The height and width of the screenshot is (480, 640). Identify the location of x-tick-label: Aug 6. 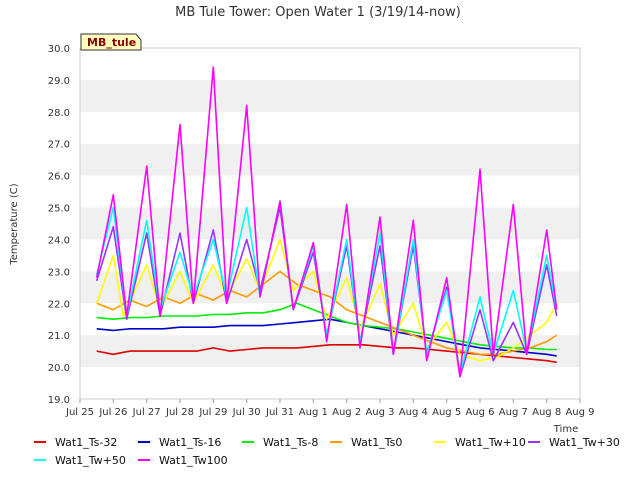
(479, 412).